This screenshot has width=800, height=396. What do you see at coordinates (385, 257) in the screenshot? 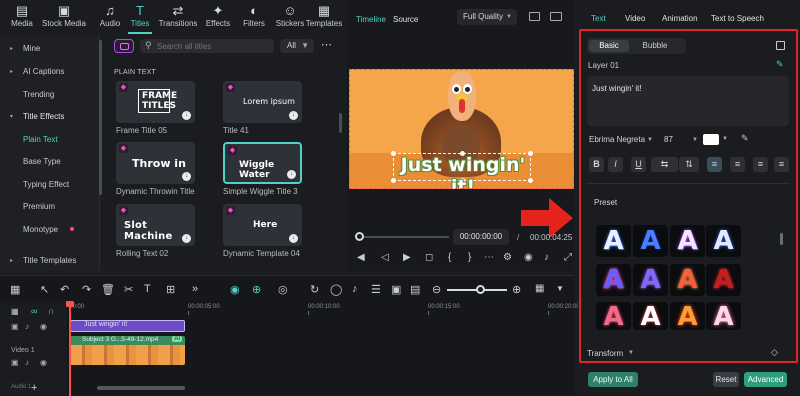
I see `step-back-icon: ◁` at bounding box center [385, 257].